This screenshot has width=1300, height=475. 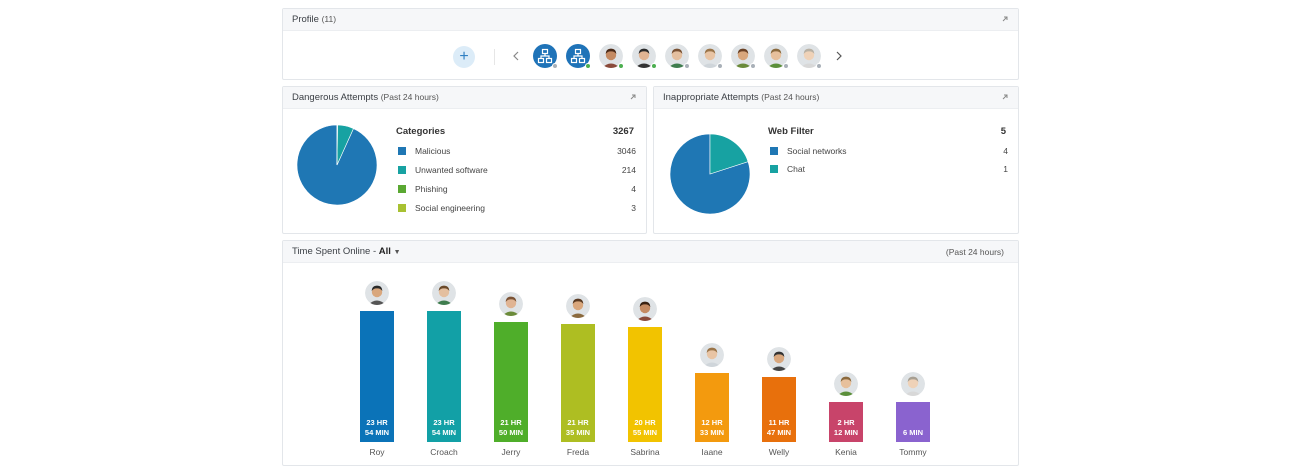 What do you see at coordinates (433, 151) in the screenshot?
I see `legend-label: Malicious` at bounding box center [433, 151].